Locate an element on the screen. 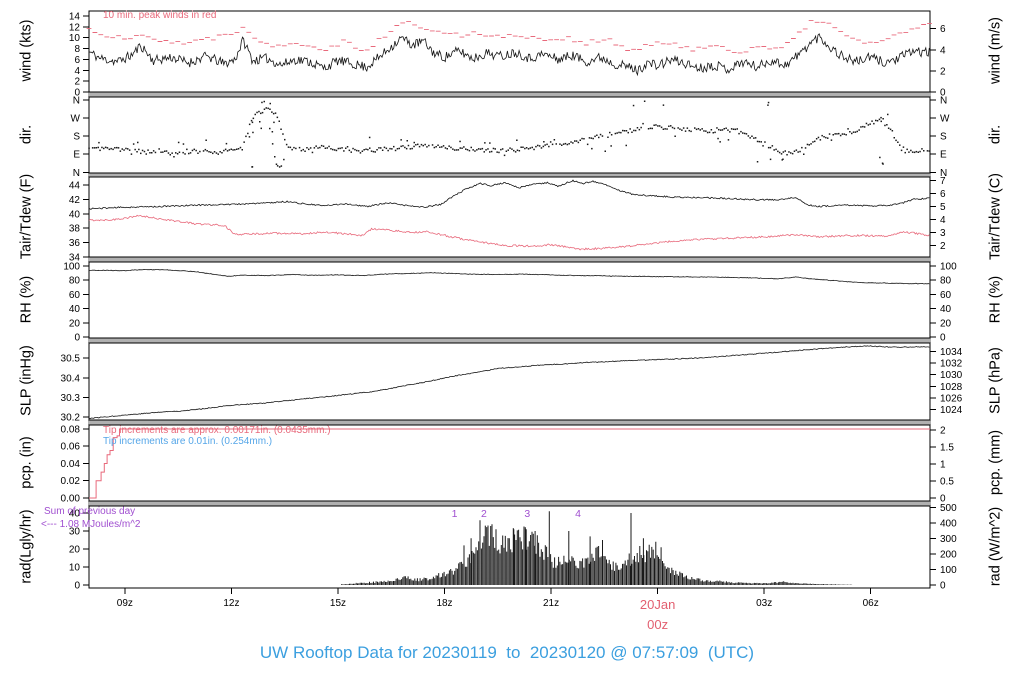  x-tick-label: 03z is located at coordinates (764, 603).